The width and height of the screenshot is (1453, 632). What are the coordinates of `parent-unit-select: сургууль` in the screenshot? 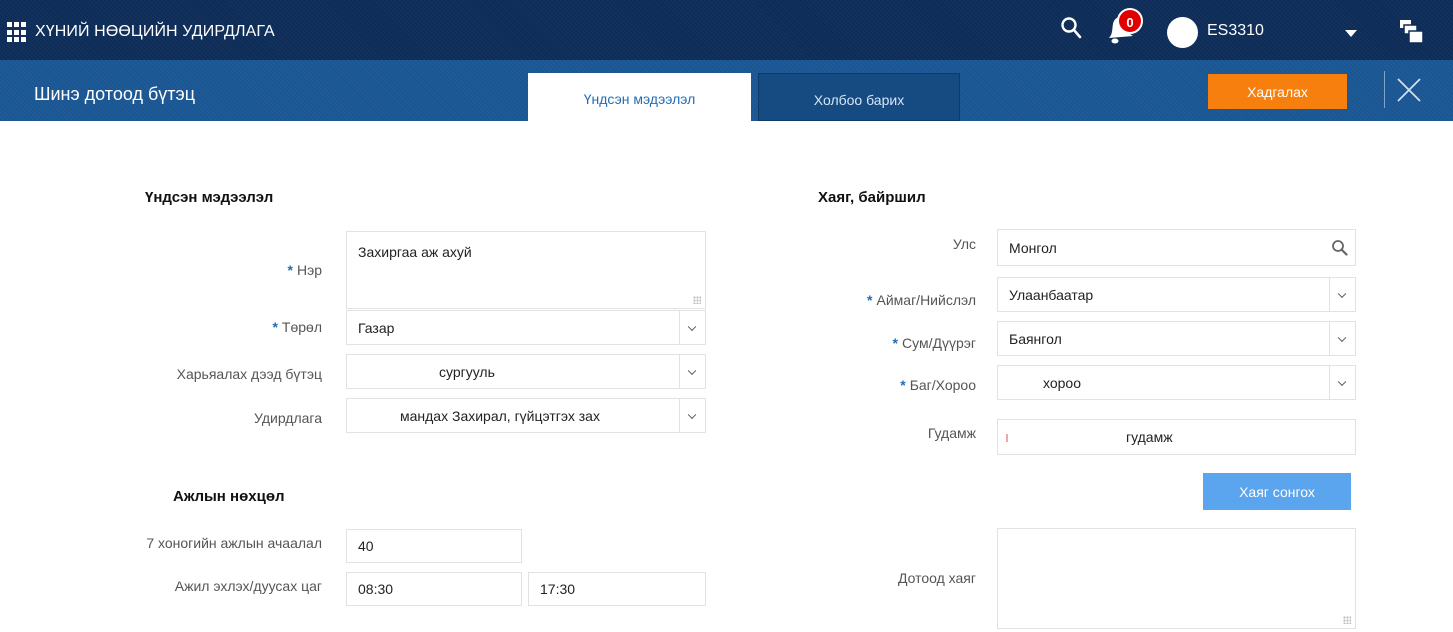 It's located at (526, 371).